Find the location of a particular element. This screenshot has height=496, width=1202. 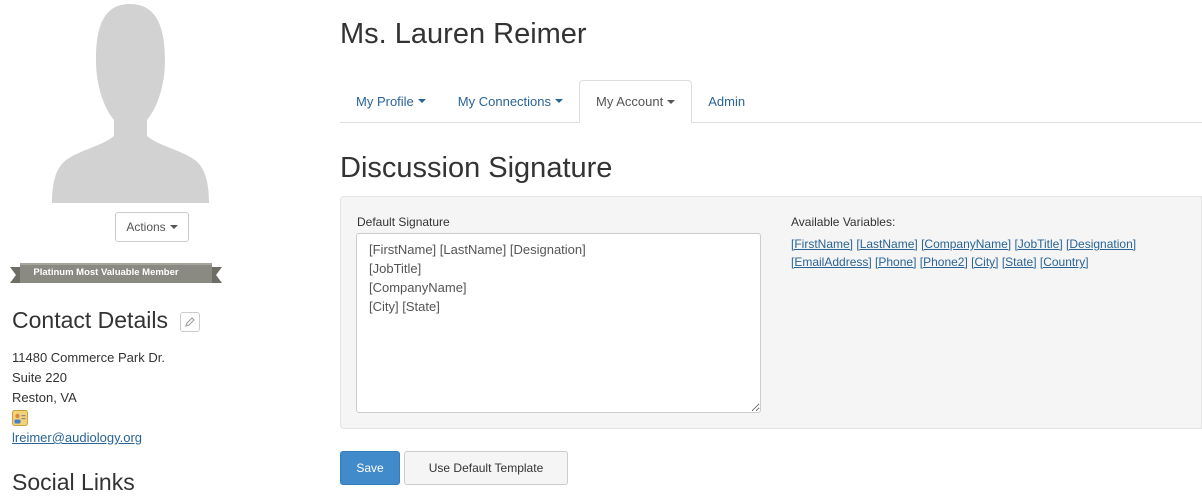

actions-label: Actions is located at coordinates (146, 227).